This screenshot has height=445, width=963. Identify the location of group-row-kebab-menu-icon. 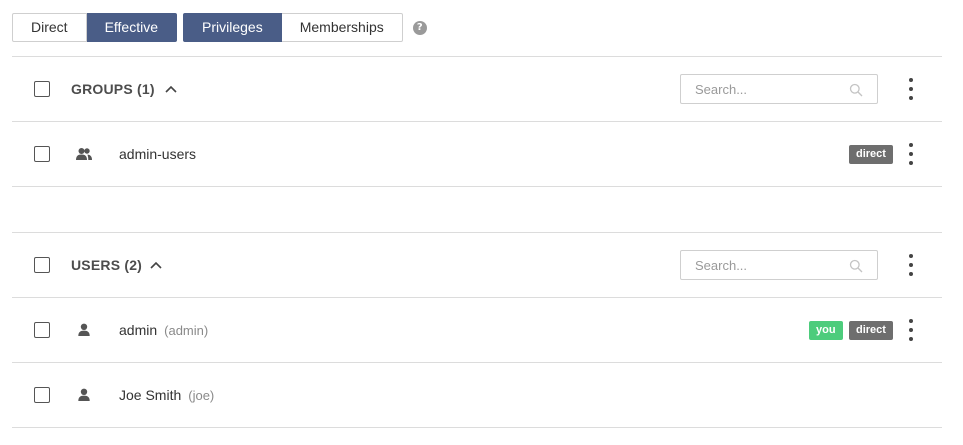
(911, 154).